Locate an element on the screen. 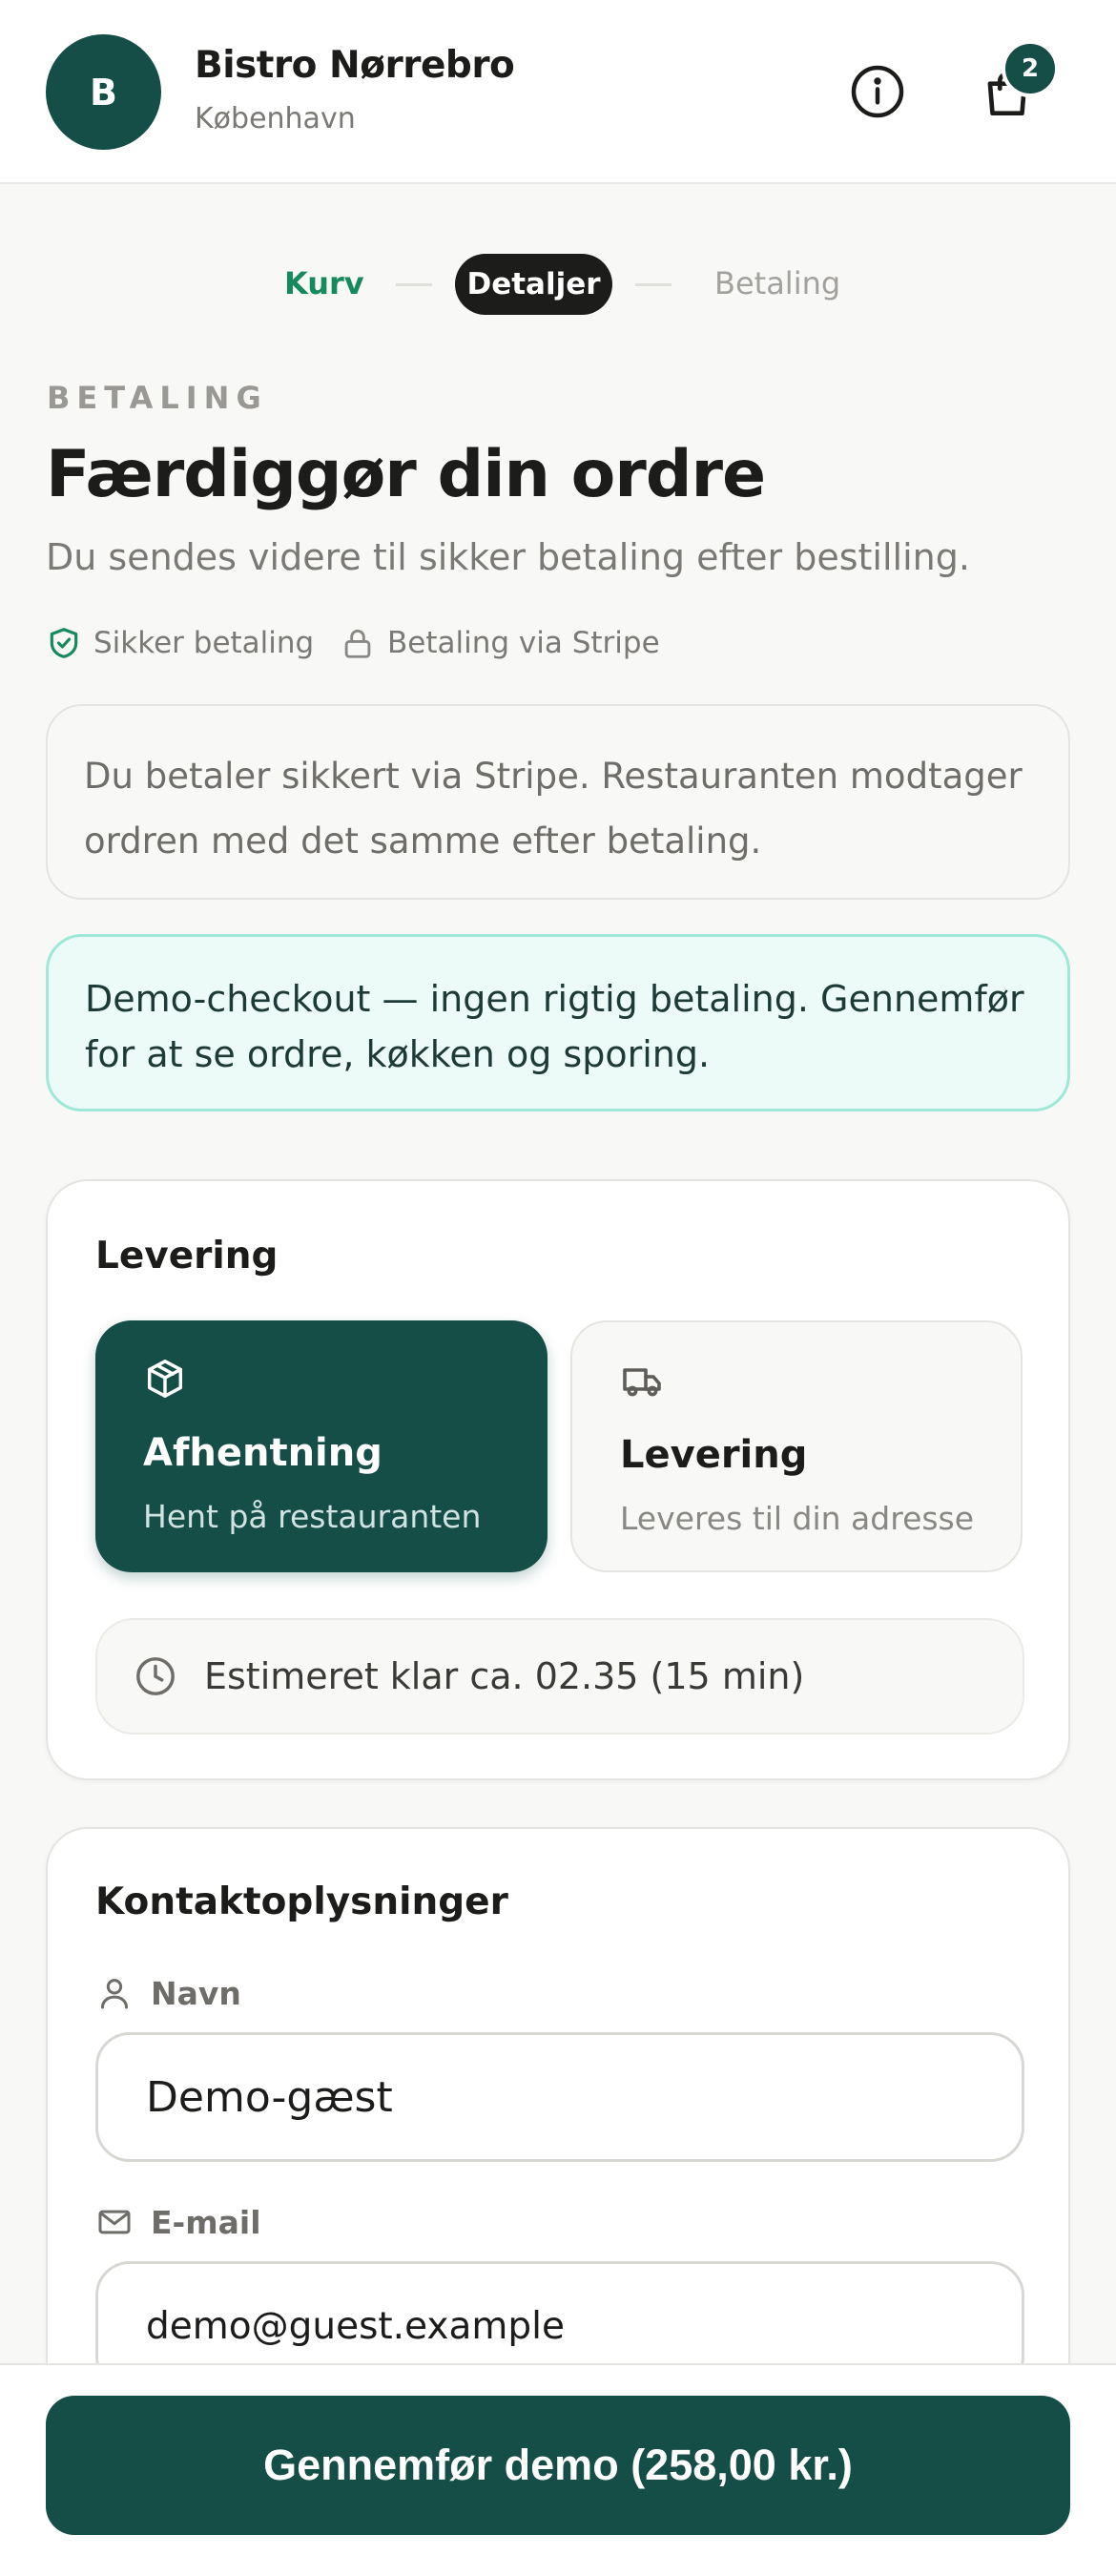 The image size is (1116, 2576). restaurant-city: København is located at coordinates (275, 118).